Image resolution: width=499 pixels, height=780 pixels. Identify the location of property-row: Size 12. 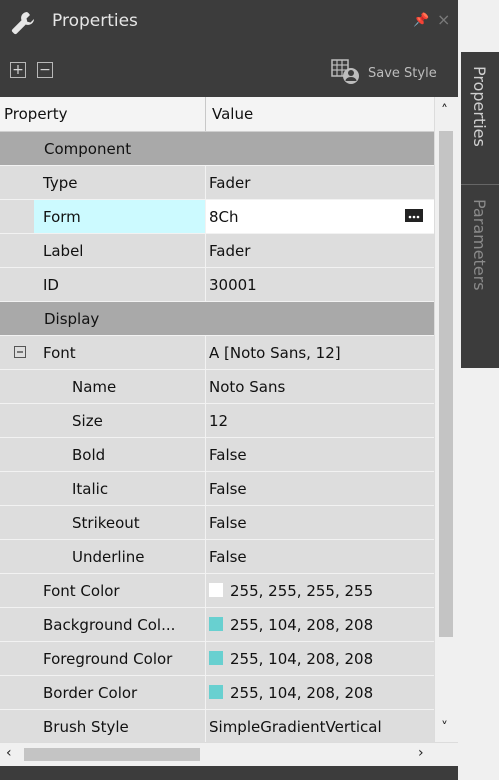
(217, 421).